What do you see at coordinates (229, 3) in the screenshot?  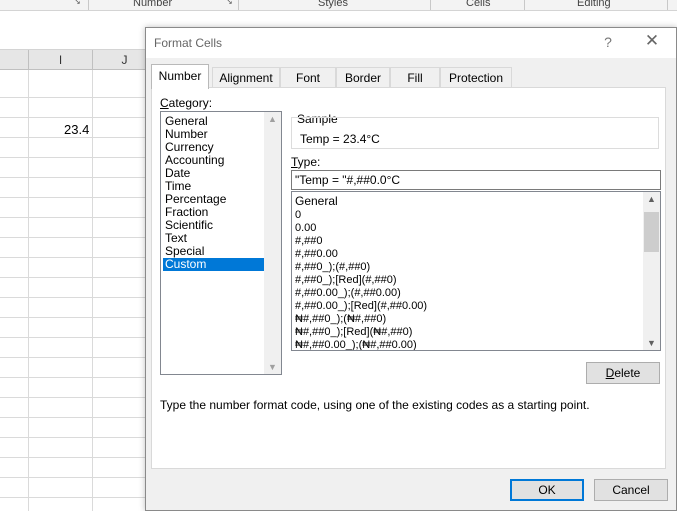 I see `number-launcher-icon: ↘` at bounding box center [229, 3].